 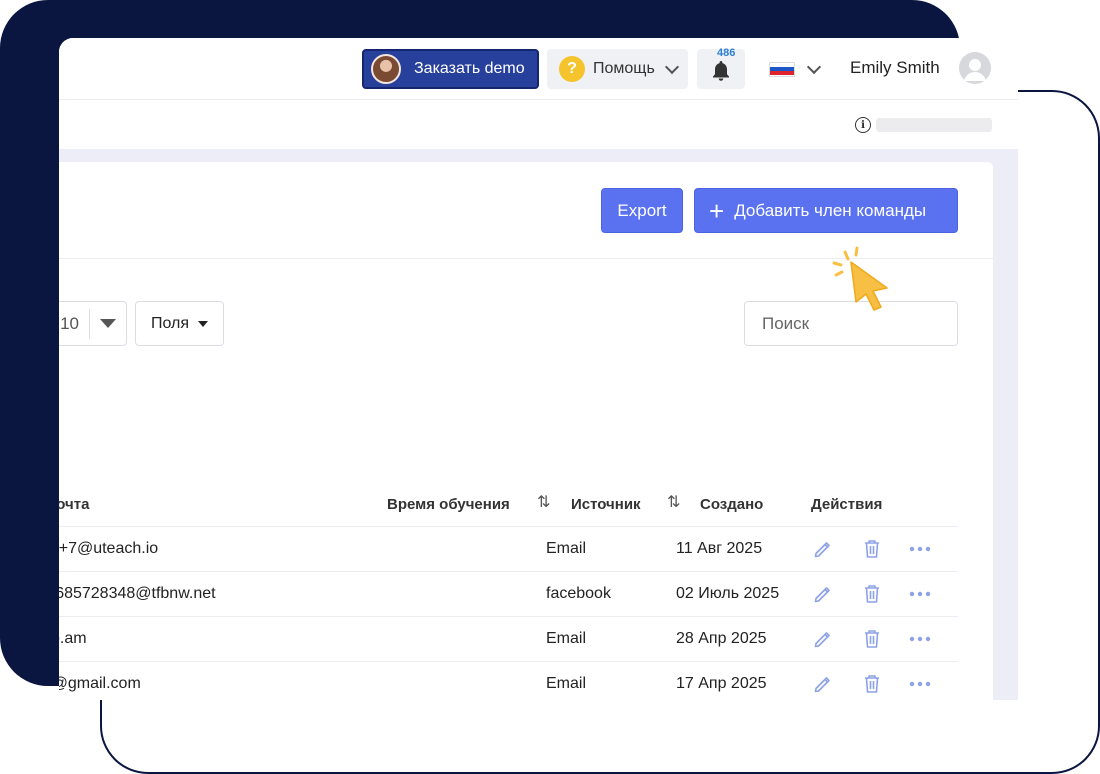 I want to click on plus-icon: +, so click(x=717, y=210).